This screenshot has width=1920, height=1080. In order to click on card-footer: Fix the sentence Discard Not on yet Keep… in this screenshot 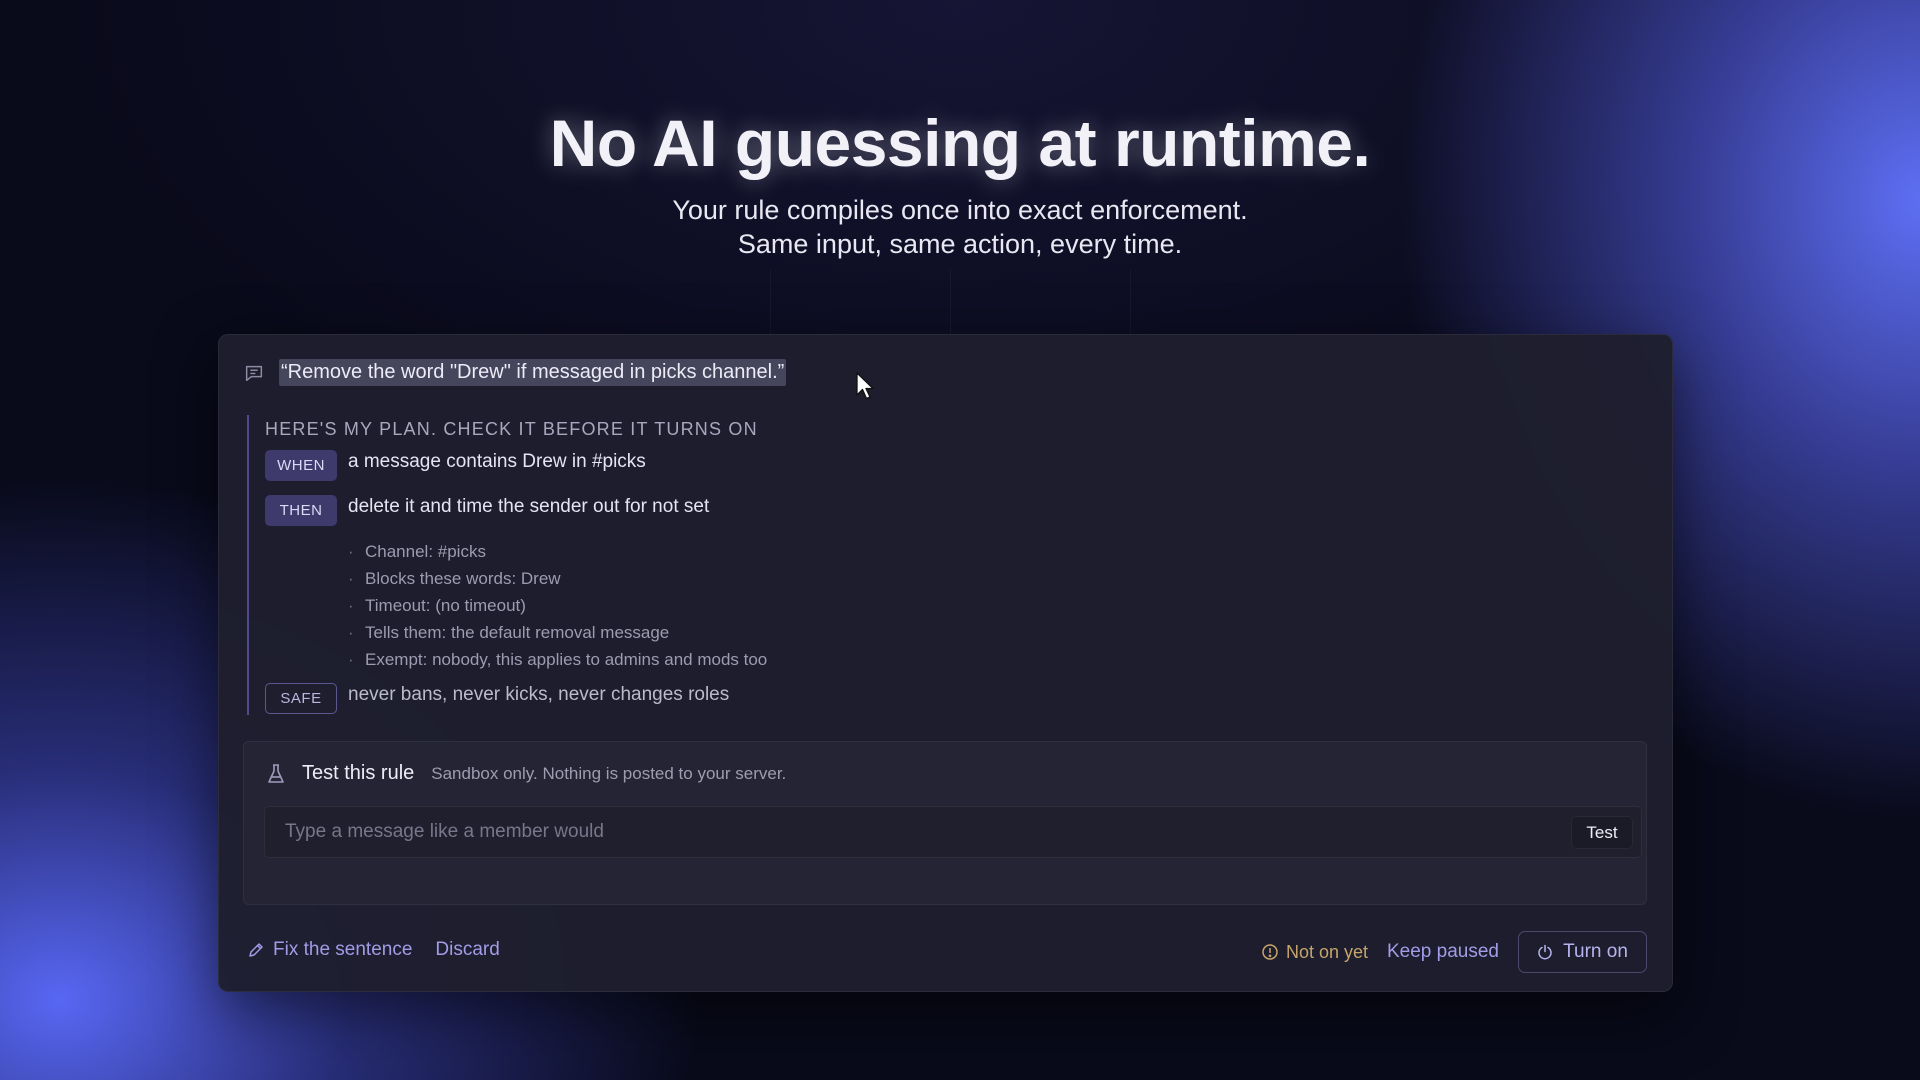, I will do `click(947, 952)`.